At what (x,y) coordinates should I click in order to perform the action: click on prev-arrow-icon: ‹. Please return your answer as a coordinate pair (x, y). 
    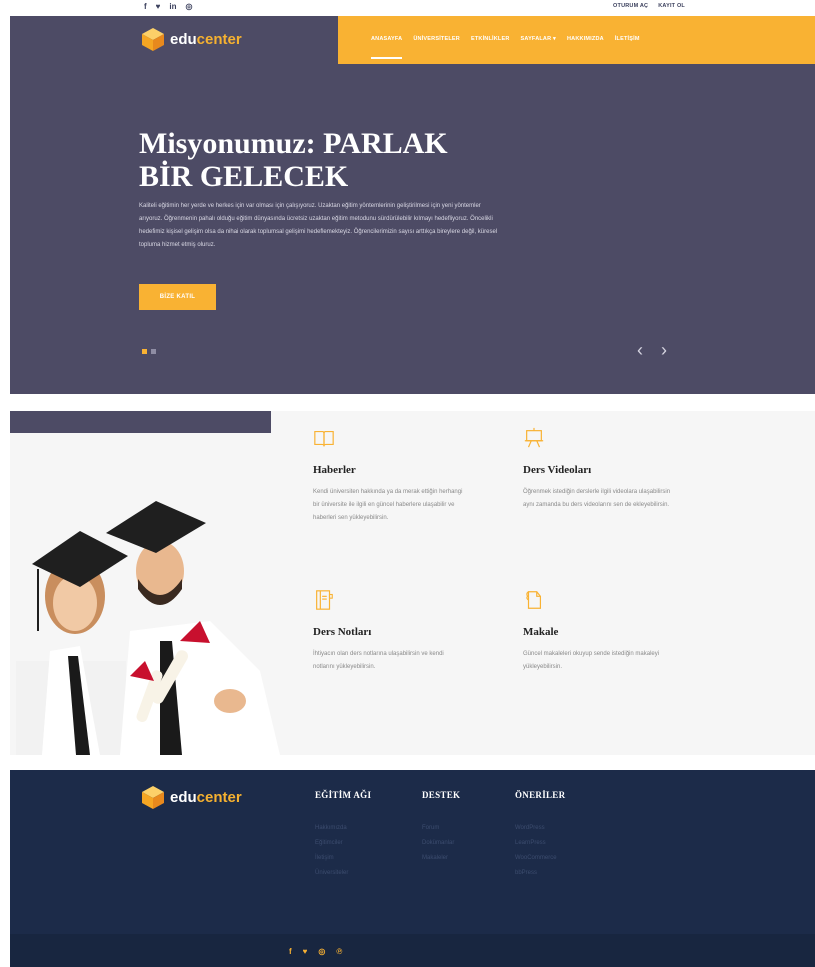
    Looking at the image, I should click on (640, 350).